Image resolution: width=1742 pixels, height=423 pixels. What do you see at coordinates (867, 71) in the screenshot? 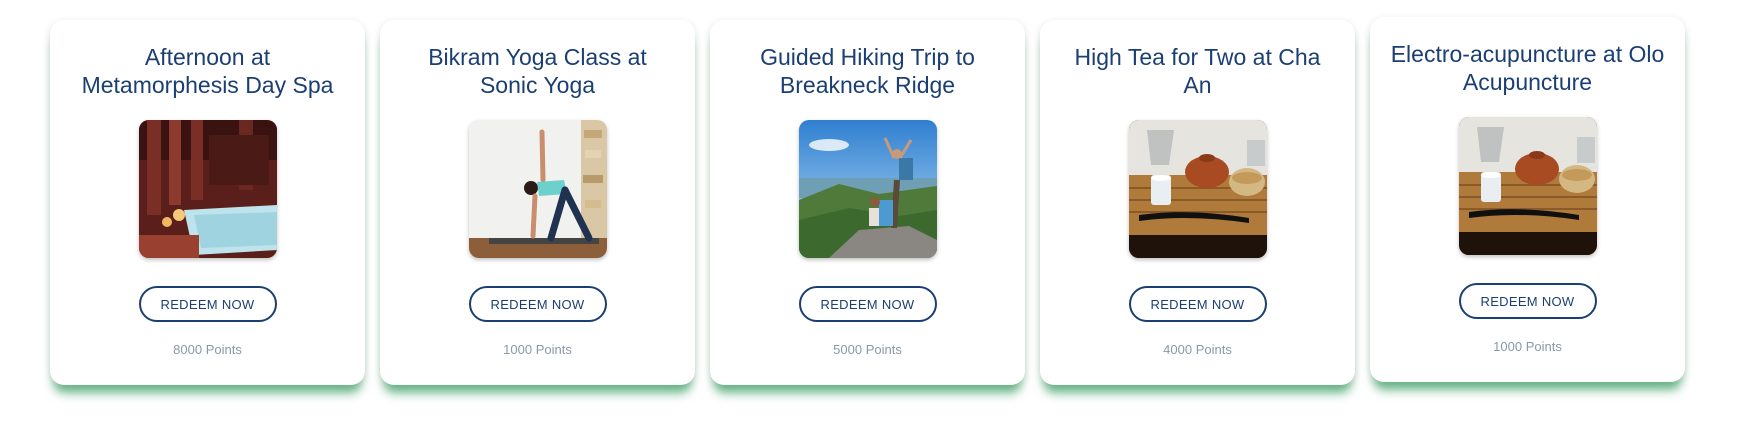
I see `reward-title: Guided Hiking Trip to Breakneck Ridge` at bounding box center [867, 71].